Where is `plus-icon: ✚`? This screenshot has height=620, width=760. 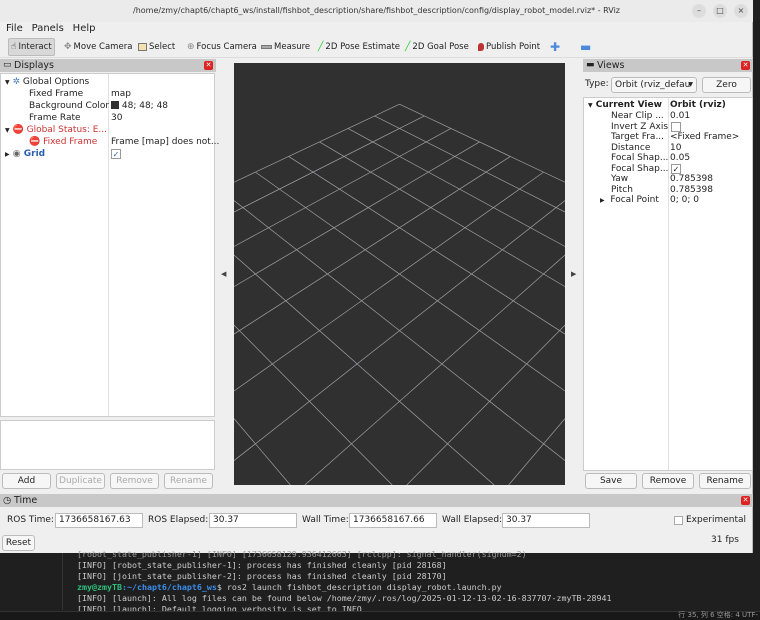
plus-icon: ✚ is located at coordinates (555, 47).